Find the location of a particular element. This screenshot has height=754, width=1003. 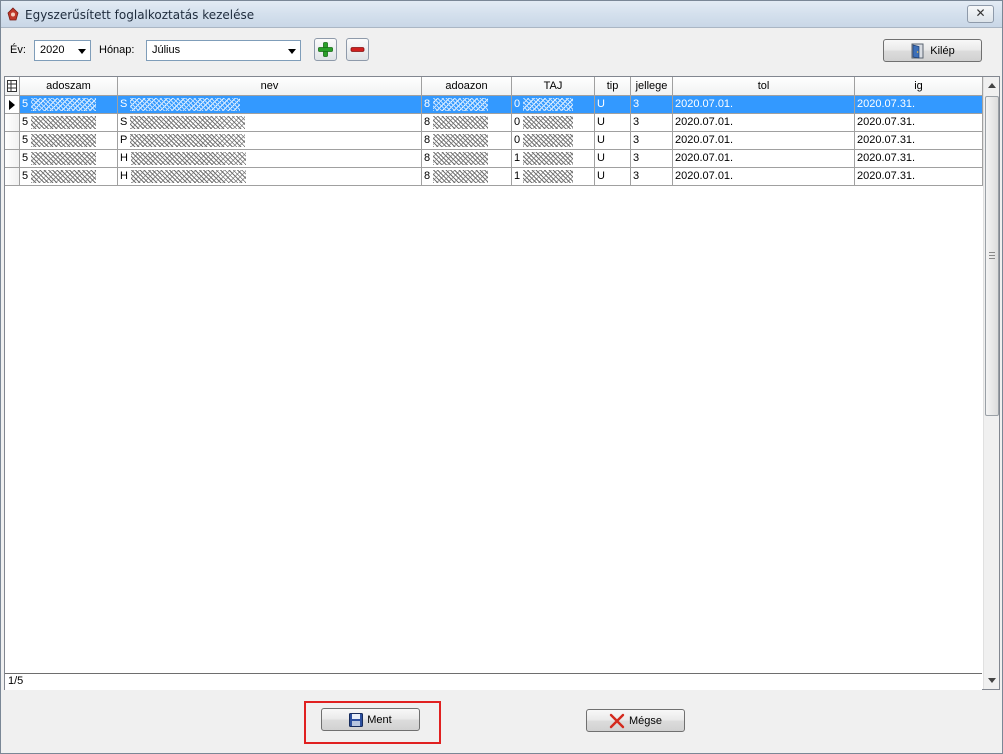

cancel-button-label: Mégse is located at coordinates (645, 720).